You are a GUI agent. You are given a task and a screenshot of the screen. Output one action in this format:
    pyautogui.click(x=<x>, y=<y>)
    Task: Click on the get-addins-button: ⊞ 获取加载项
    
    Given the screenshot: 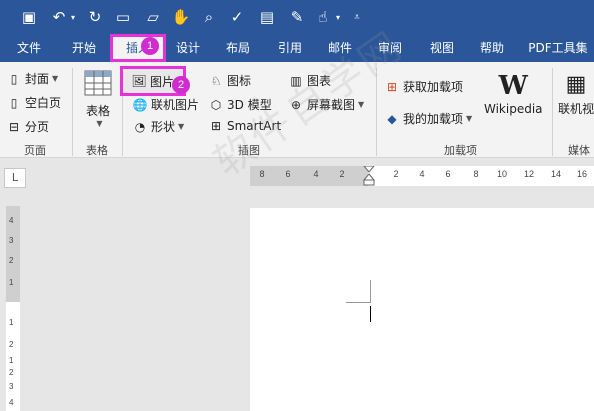 What is the action you would take?
    pyautogui.click(x=423, y=86)
    